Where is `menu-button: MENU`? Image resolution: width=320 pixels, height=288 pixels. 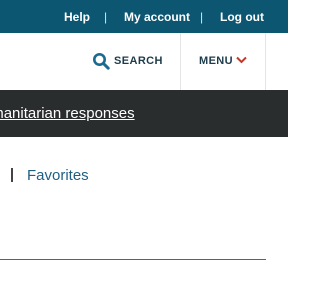 menu-button: MENU is located at coordinates (223, 61).